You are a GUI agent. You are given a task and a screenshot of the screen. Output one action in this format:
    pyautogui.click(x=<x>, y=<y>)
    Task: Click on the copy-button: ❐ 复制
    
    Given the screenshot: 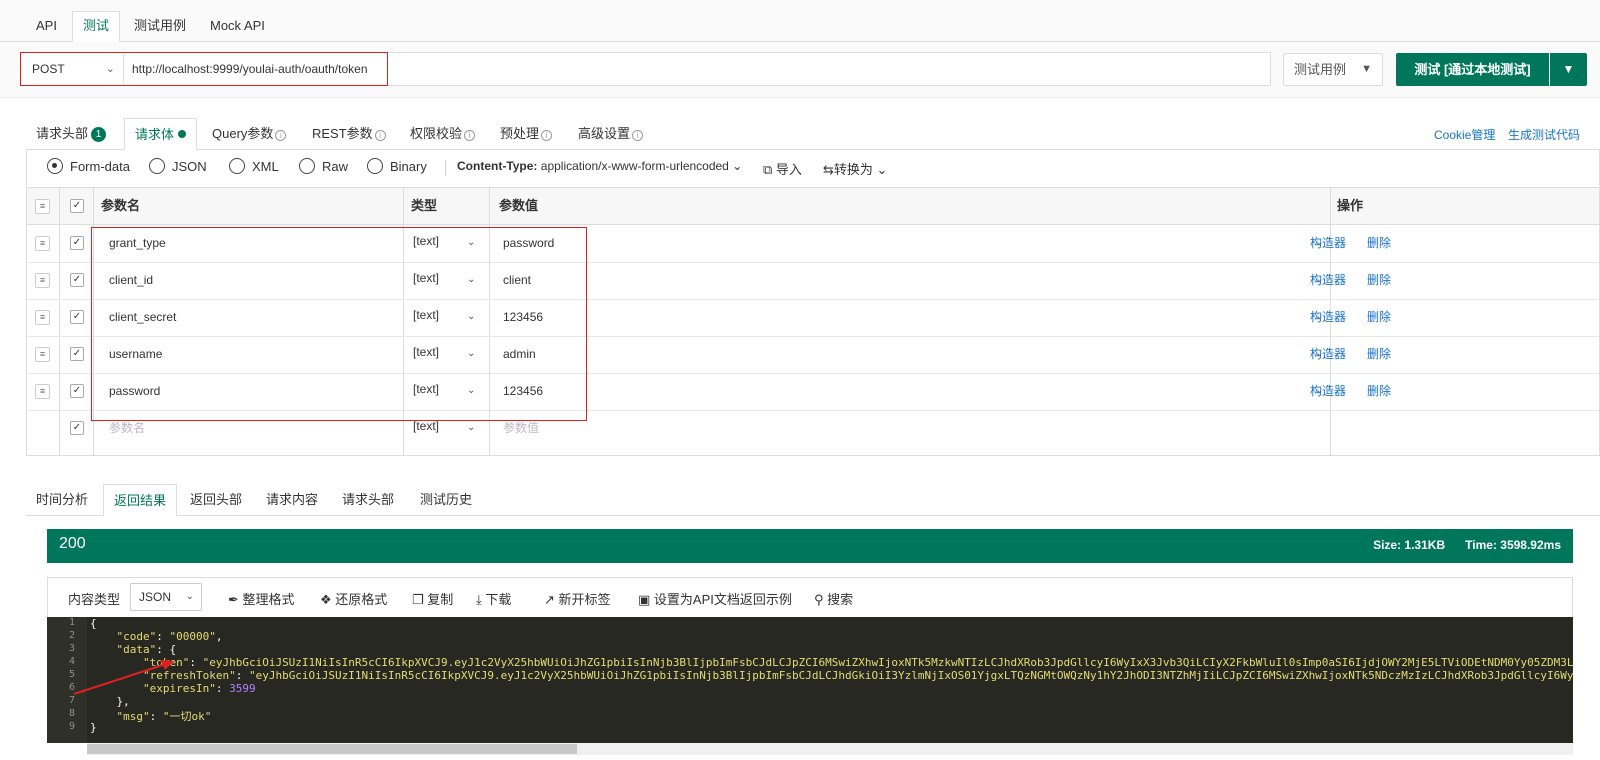 What is the action you would take?
    pyautogui.click(x=432, y=598)
    